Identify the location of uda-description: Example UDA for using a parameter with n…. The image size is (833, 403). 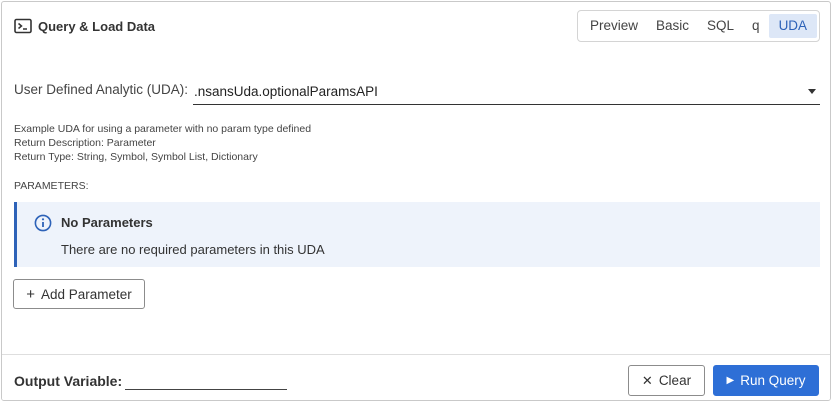
(162, 143).